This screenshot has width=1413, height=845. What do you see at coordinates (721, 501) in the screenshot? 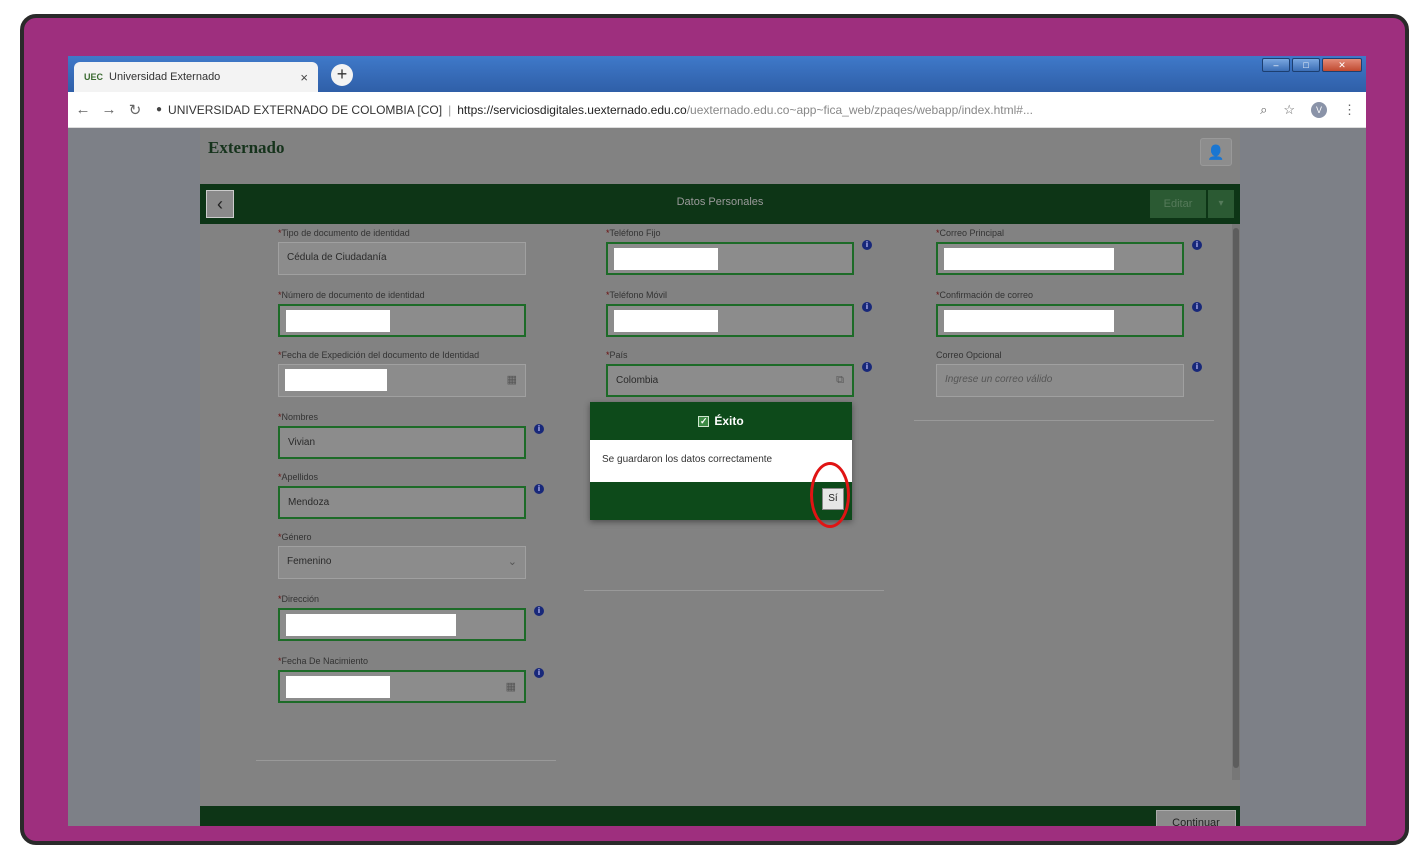
I see `dialog-footer: Sí` at bounding box center [721, 501].